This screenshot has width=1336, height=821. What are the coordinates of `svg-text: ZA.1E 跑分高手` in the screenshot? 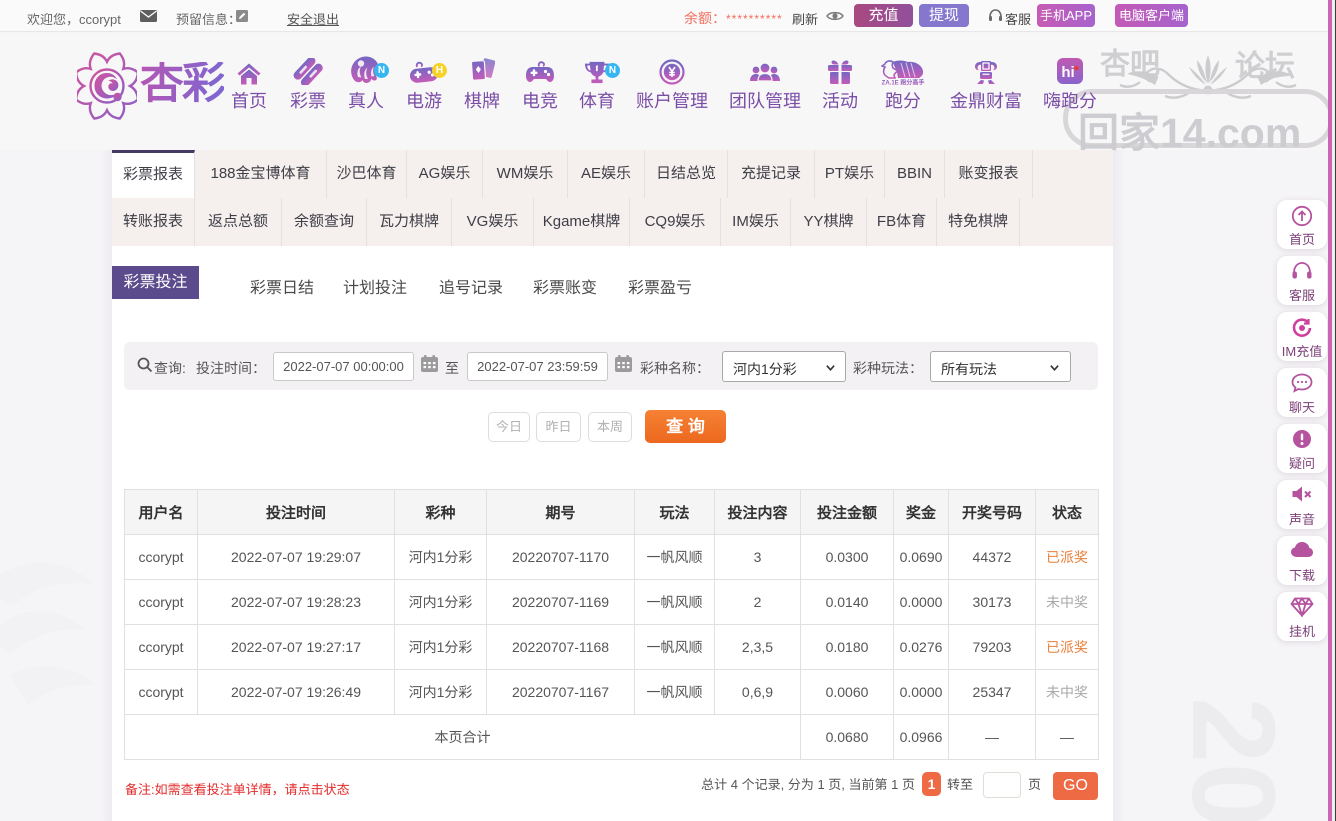 It's located at (903, 82).